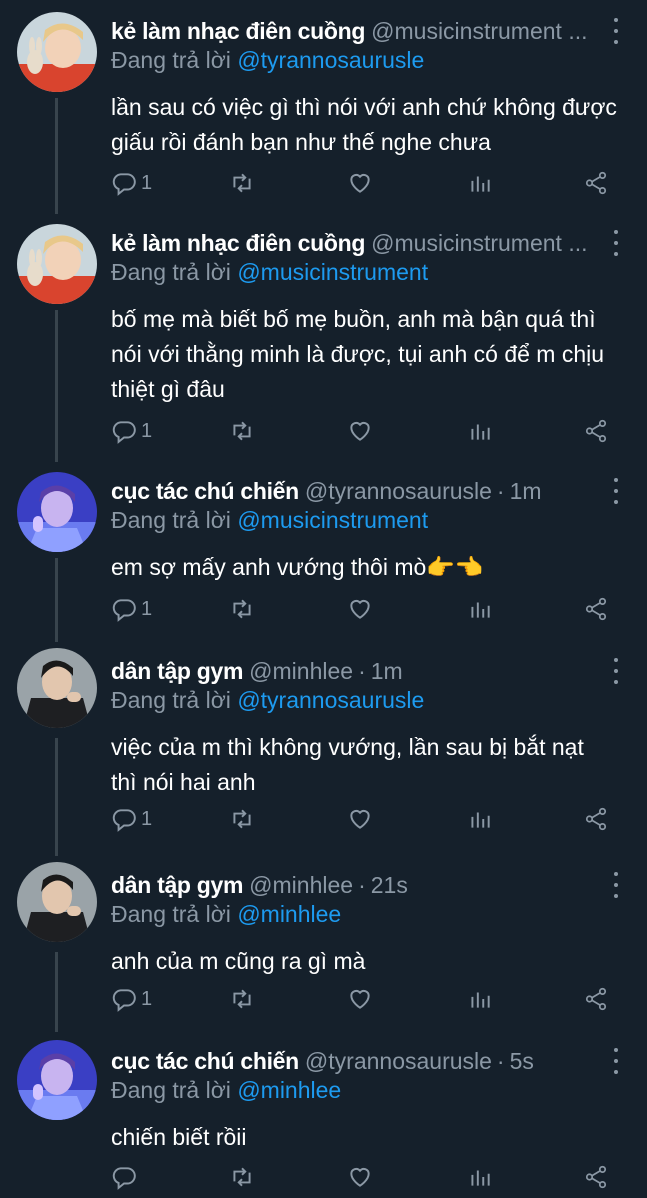  What do you see at coordinates (301, 142) in the screenshot?
I see `tweet-text-line: giấu rồi đánh bạn như thế nghe chưa` at bounding box center [301, 142].